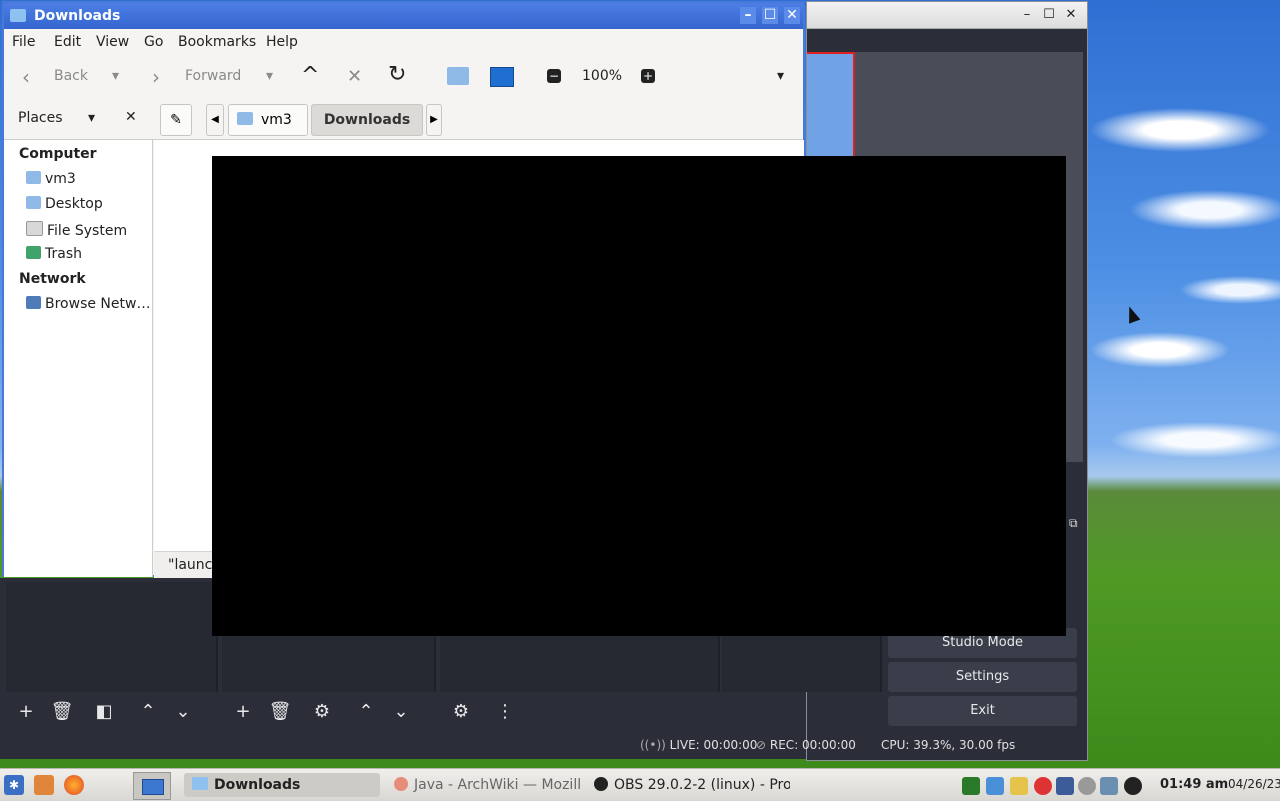 The image size is (1280, 801). What do you see at coordinates (948, 745) in the screenshot?
I see `cpu-status: CPU: 39.3%, 30.00 fps` at bounding box center [948, 745].